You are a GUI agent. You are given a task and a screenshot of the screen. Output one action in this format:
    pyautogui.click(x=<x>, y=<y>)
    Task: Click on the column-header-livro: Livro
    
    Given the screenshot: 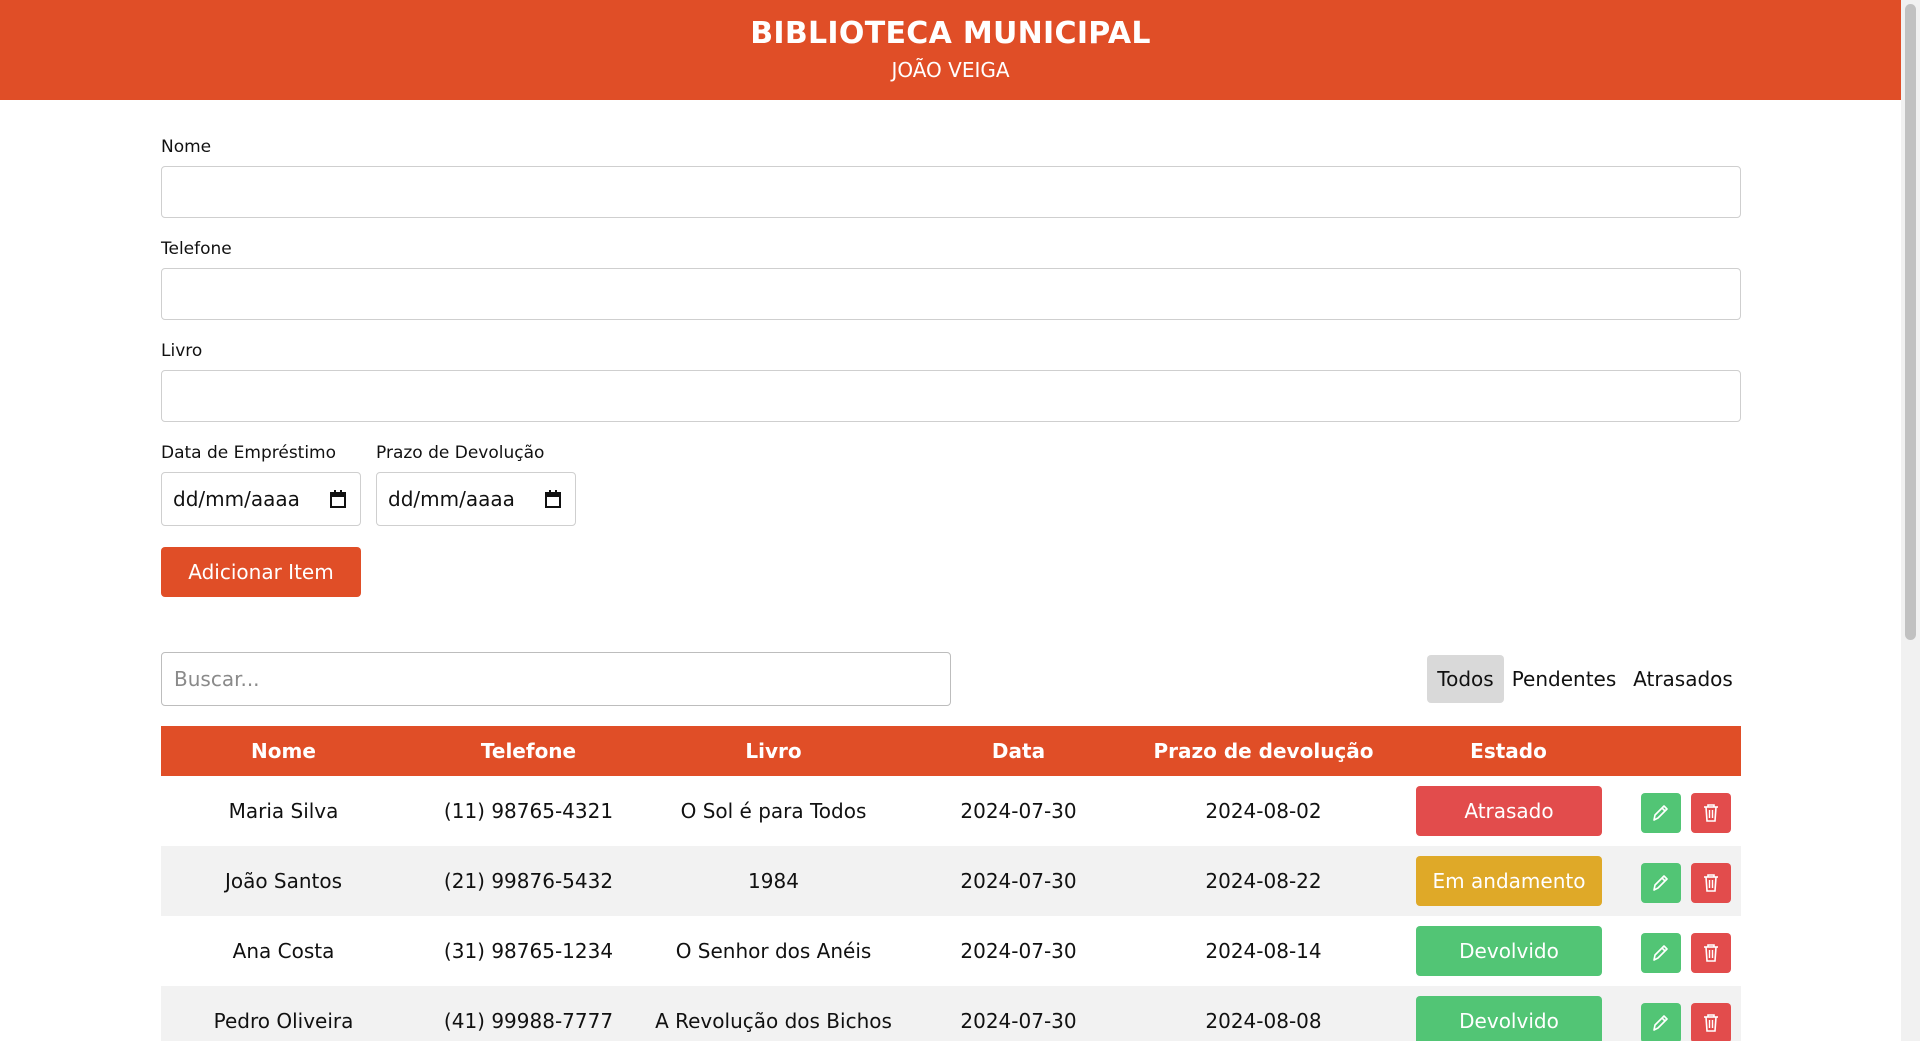 What is the action you would take?
    pyautogui.click(x=773, y=751)
    